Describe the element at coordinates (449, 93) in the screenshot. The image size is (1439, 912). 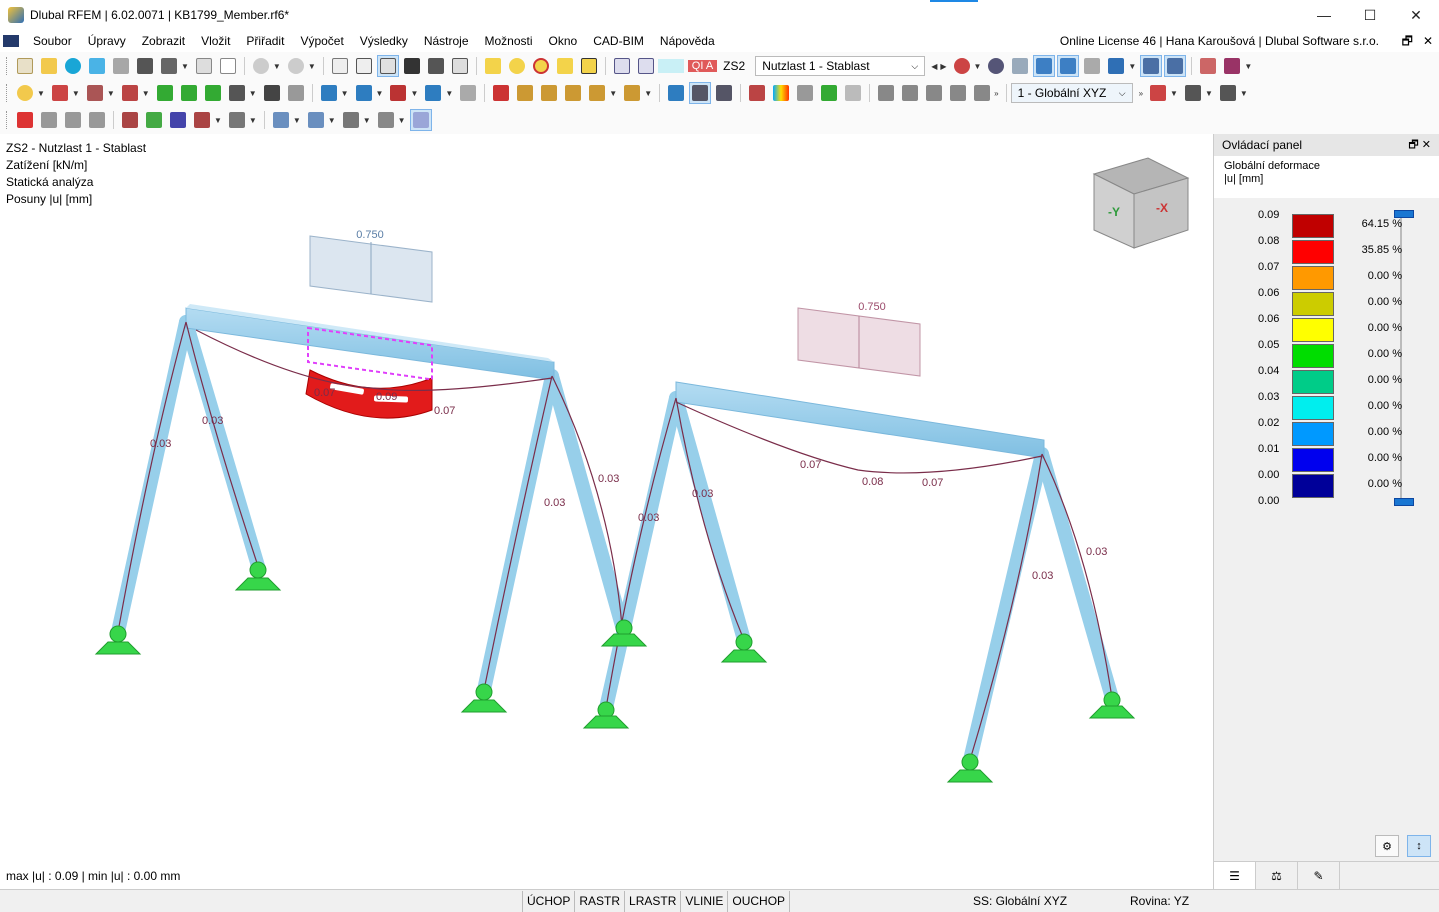
I see `imperfection-dropdown-icon: ▼` at that location.